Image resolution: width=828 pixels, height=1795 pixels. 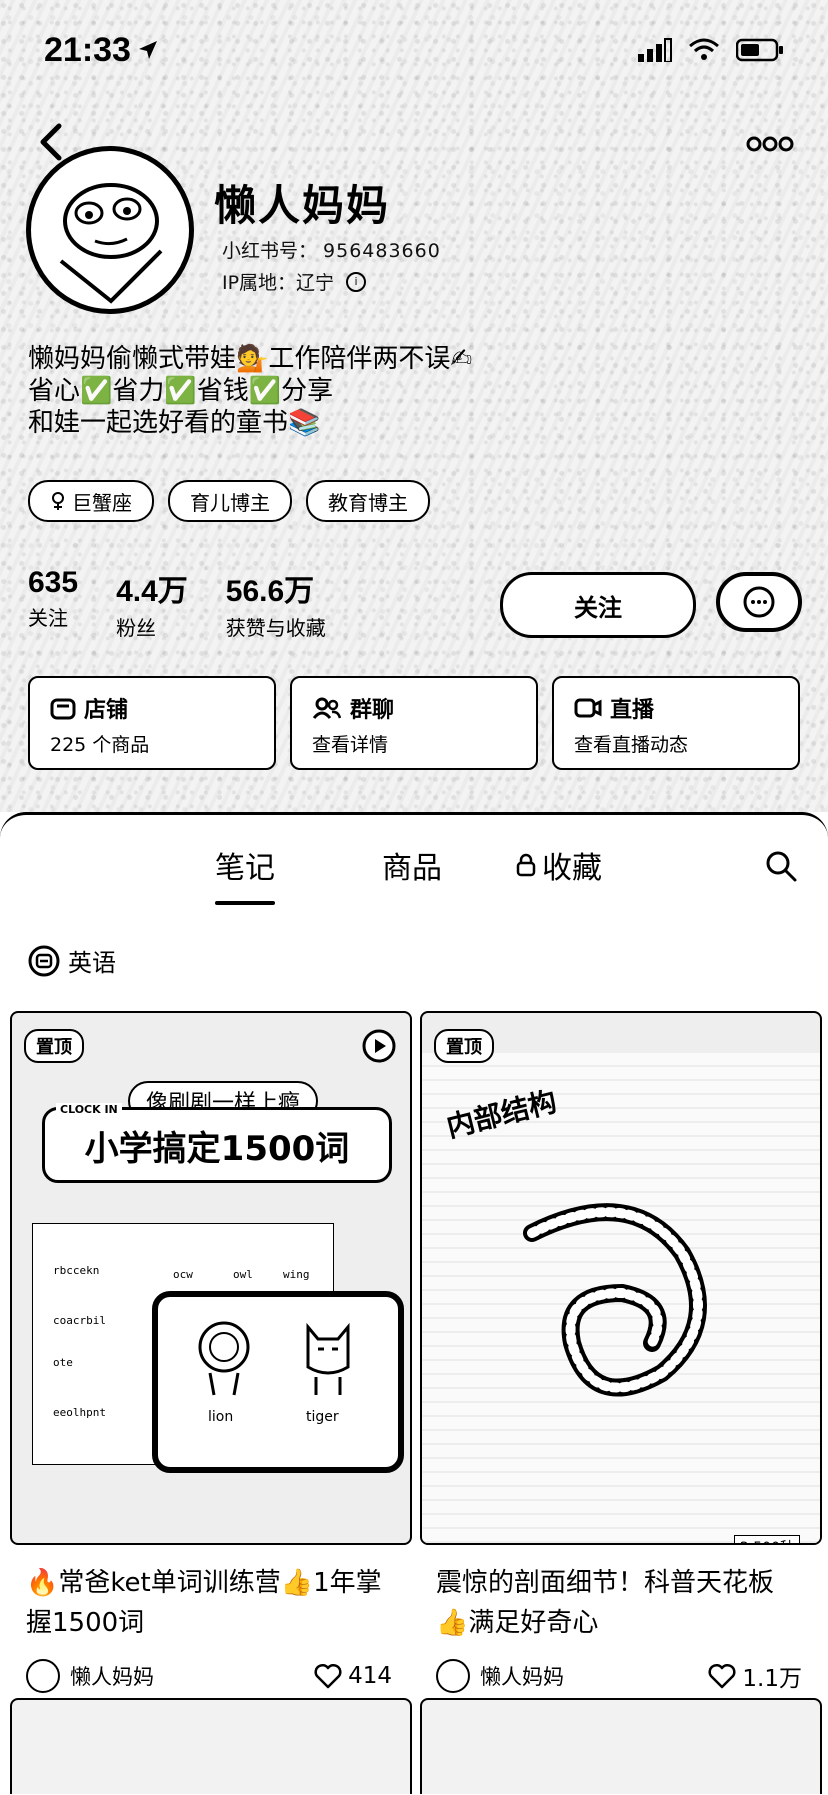 I want to click on feature-cards: 店铺 225 个商品 群聊 查看详情 直播 查看直播动态, so click(x=414, y=723).